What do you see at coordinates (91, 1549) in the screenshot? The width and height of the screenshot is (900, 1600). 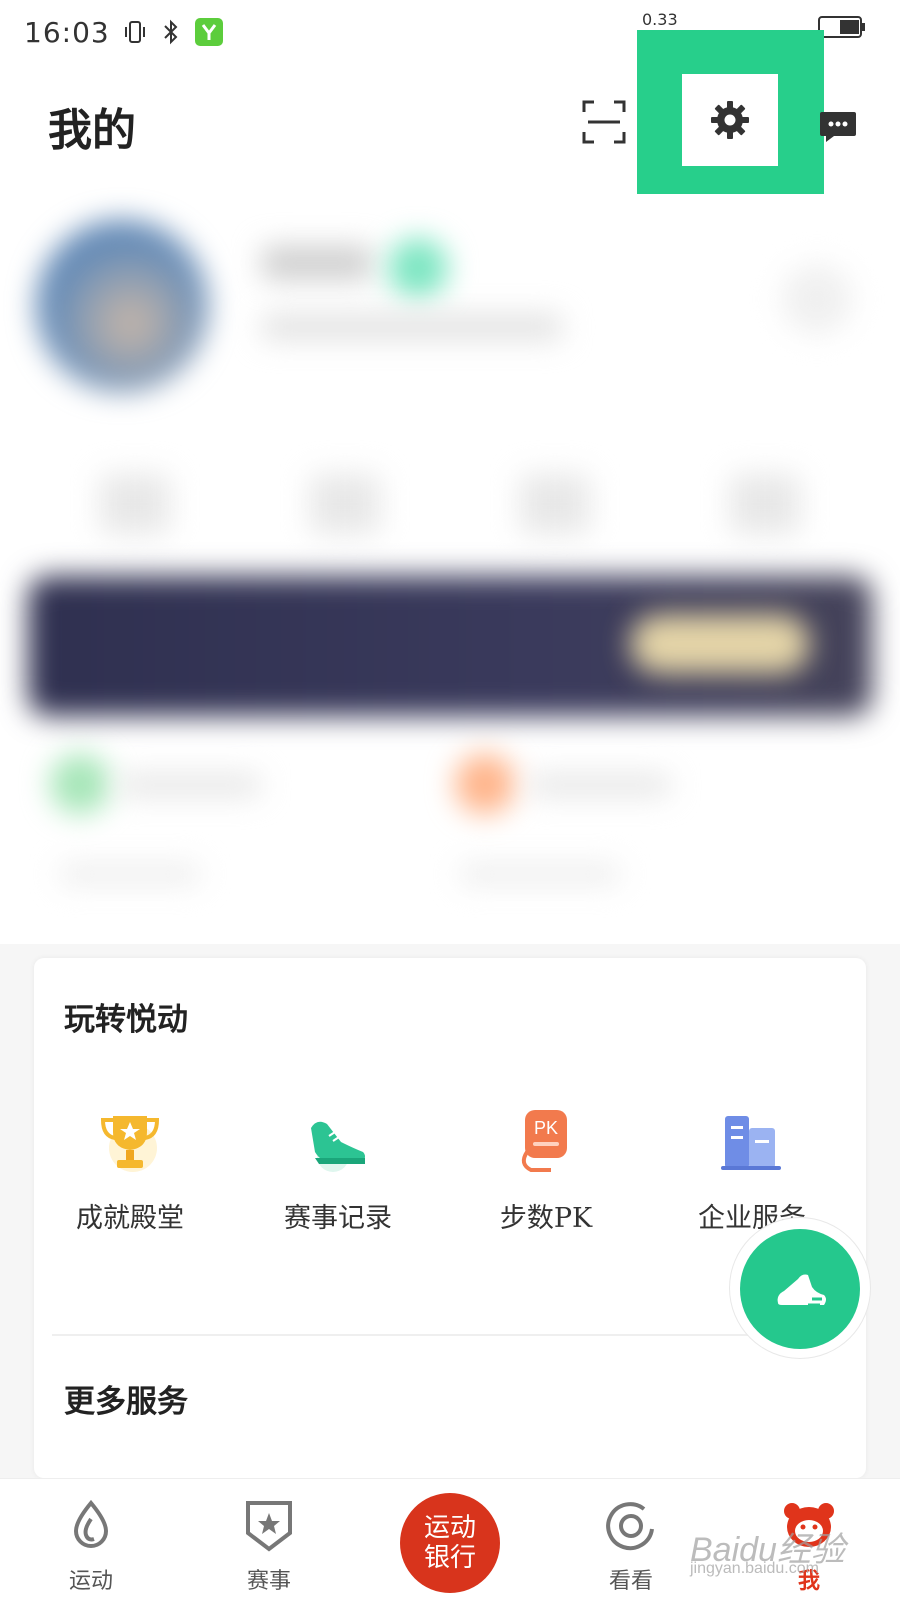 I see `nav-item-sport: 运动` at bounding box center [91, 1549].